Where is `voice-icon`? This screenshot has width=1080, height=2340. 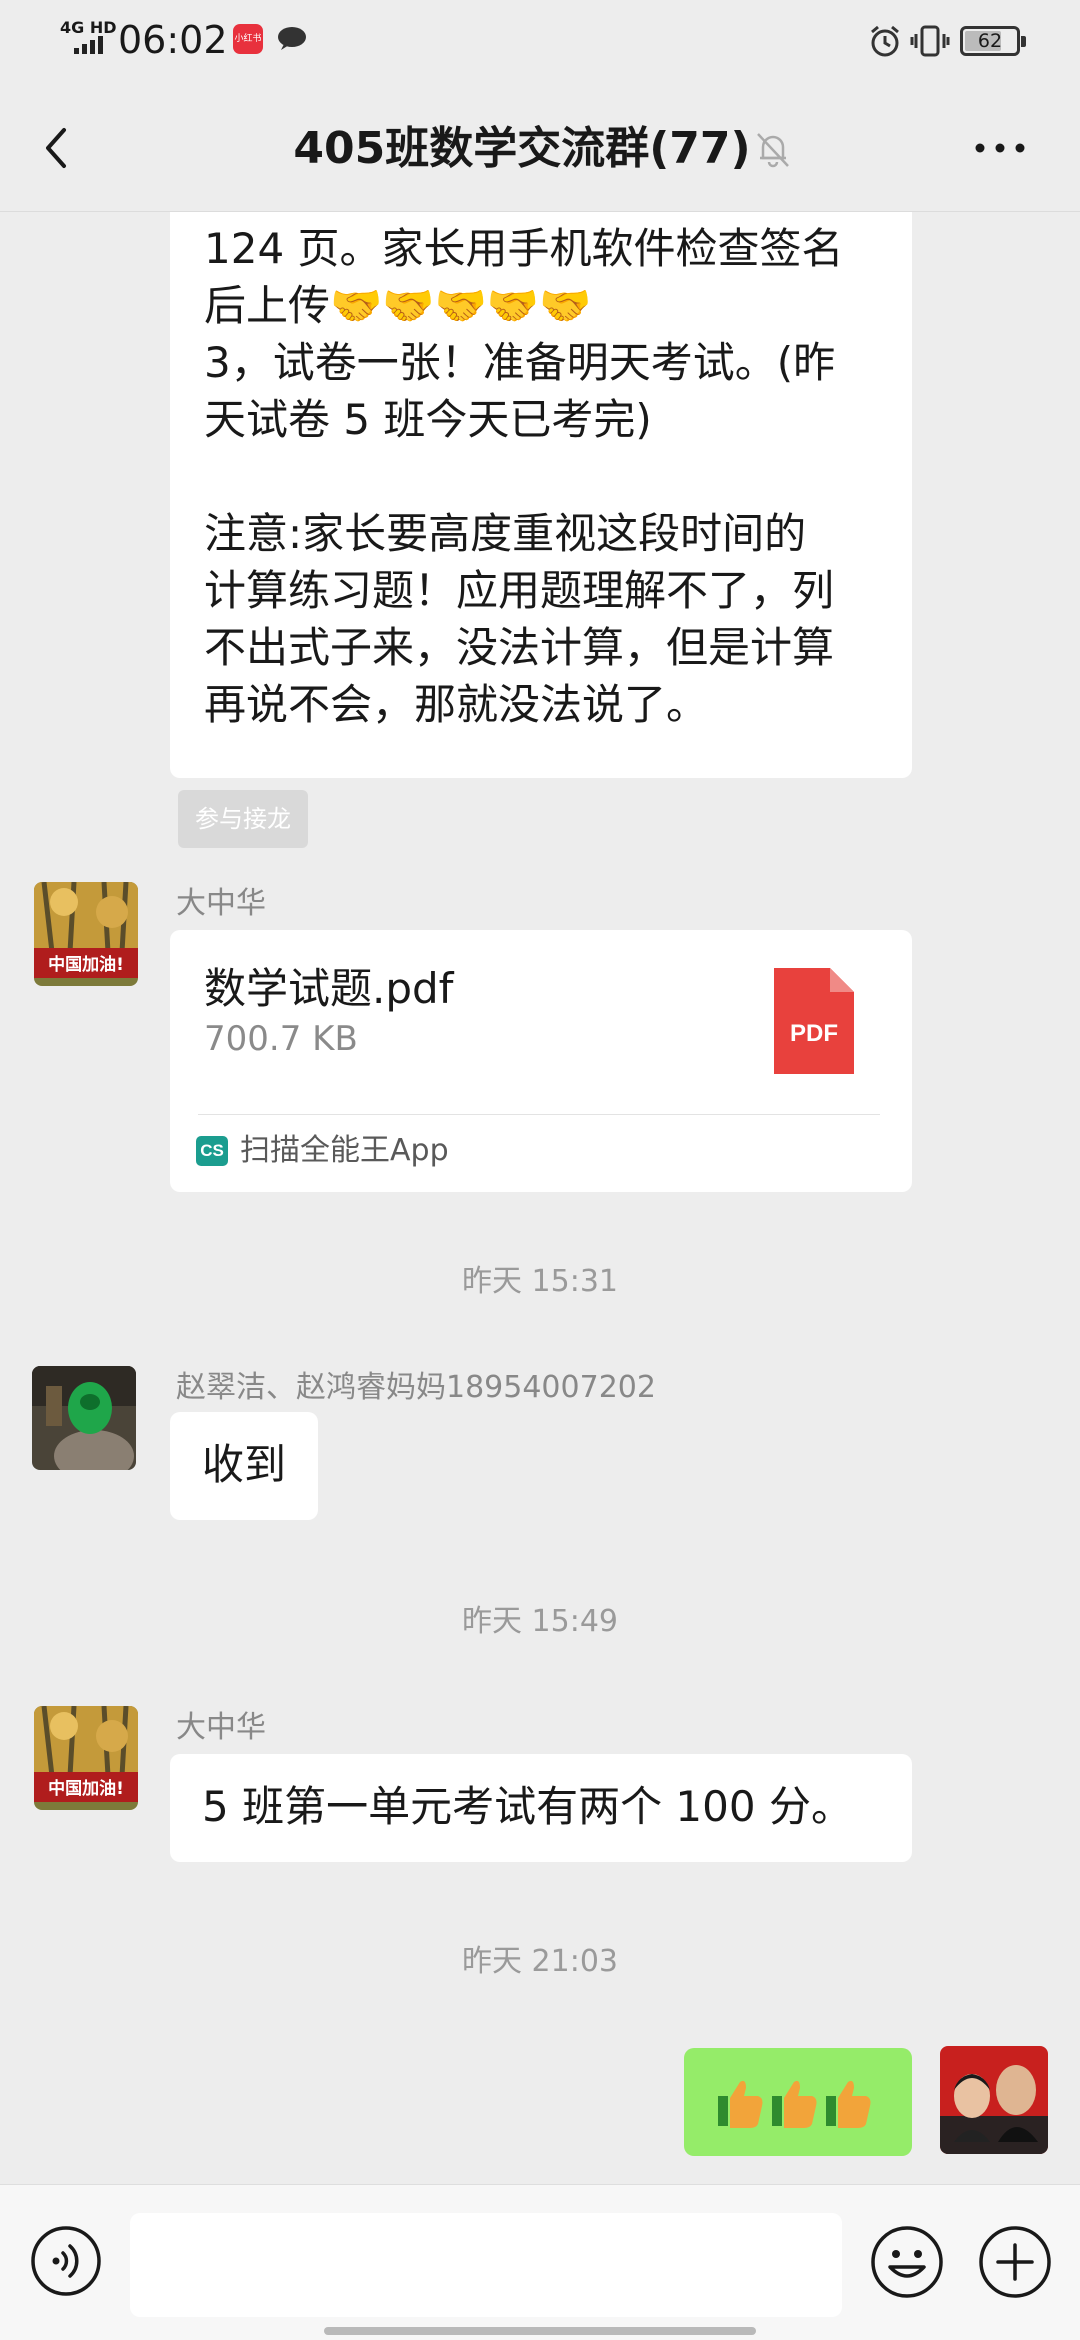
voice-icon is located at coordinates (66, 2261).